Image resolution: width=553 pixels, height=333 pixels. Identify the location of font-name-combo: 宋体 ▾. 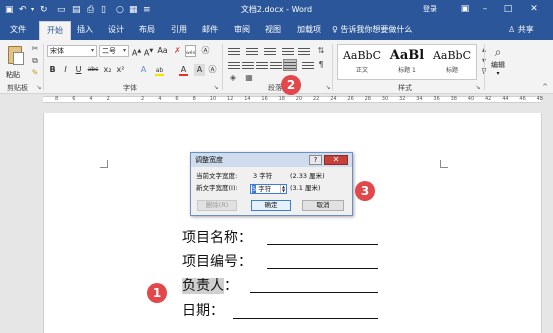
(72, 51).